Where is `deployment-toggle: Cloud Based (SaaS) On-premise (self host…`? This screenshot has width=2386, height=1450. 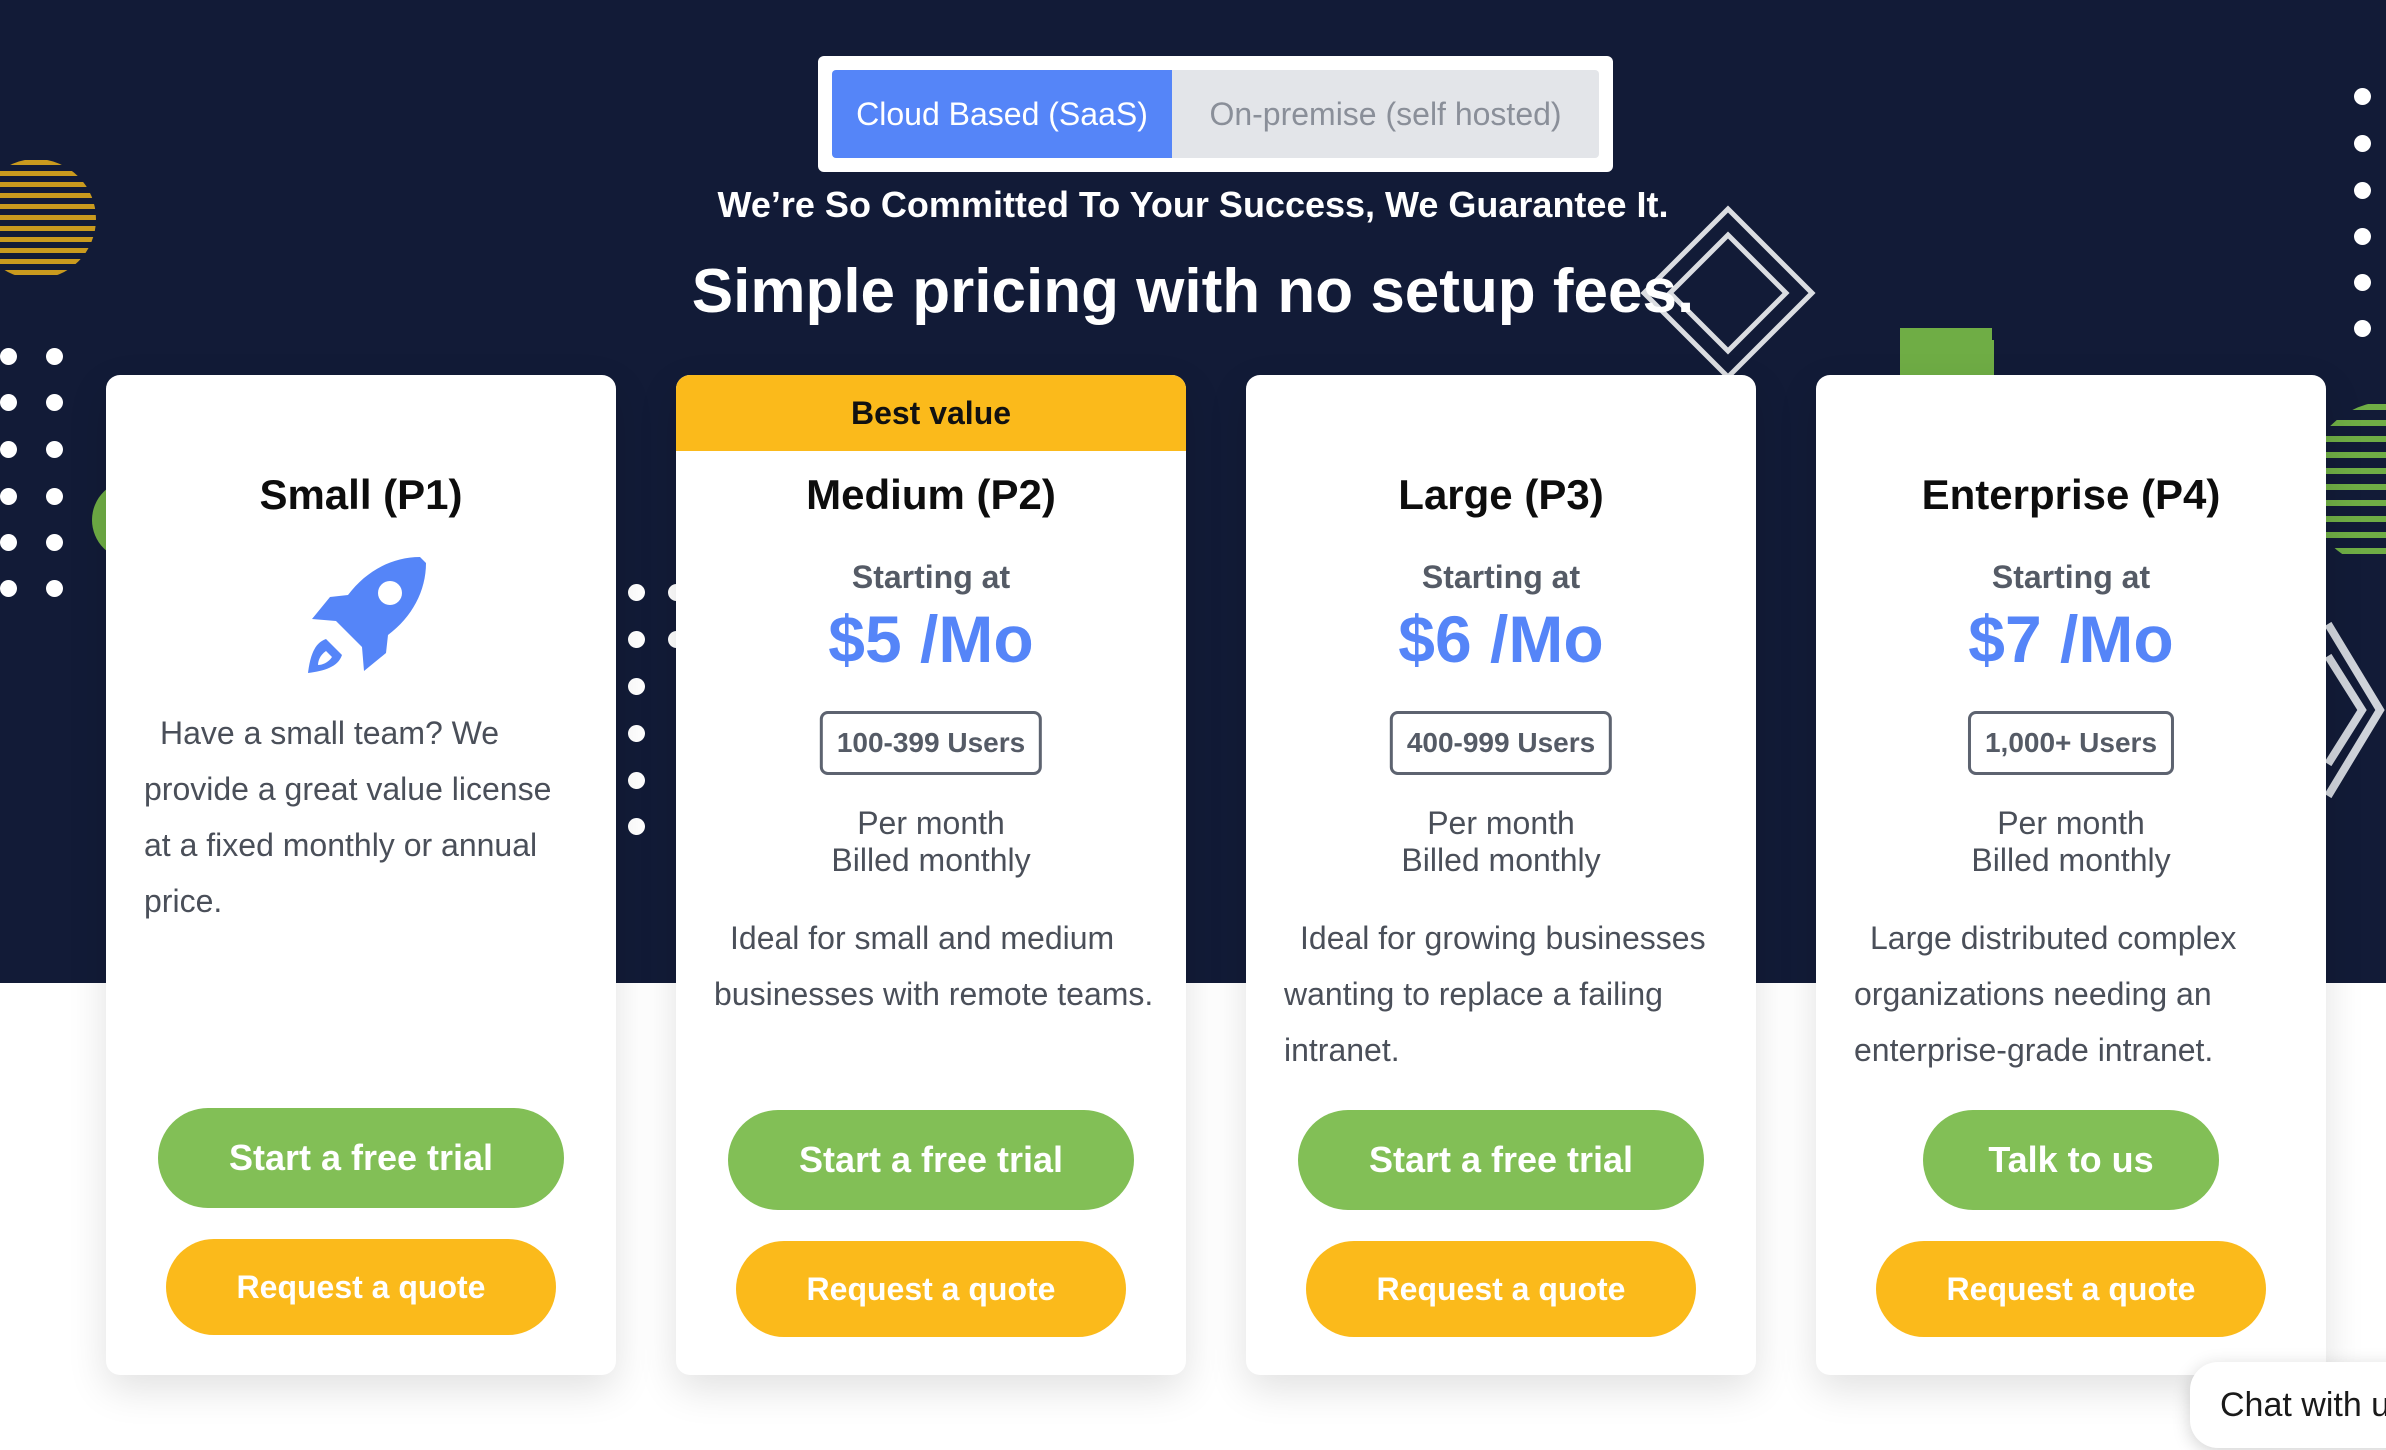 deployment-toggle: Cloud Based (SaaS) On-premise (self host… is located at coordinates (1215, 114).